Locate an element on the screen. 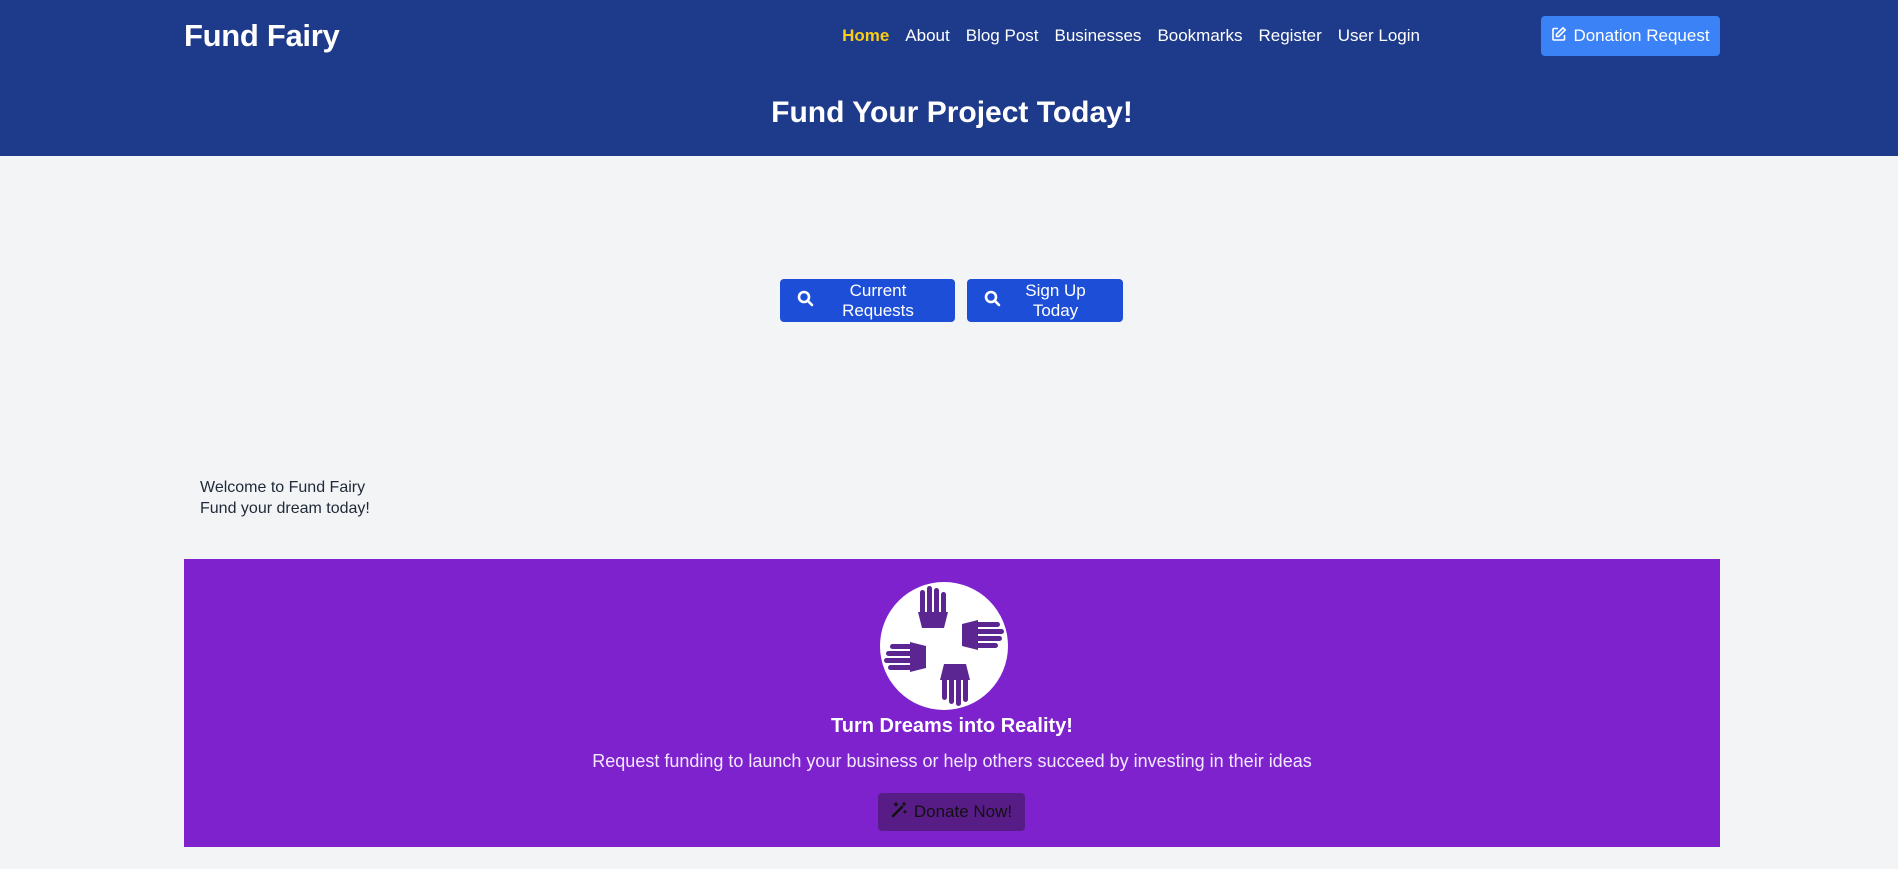  magic-wand-icon is located at coordinates (902, 812).